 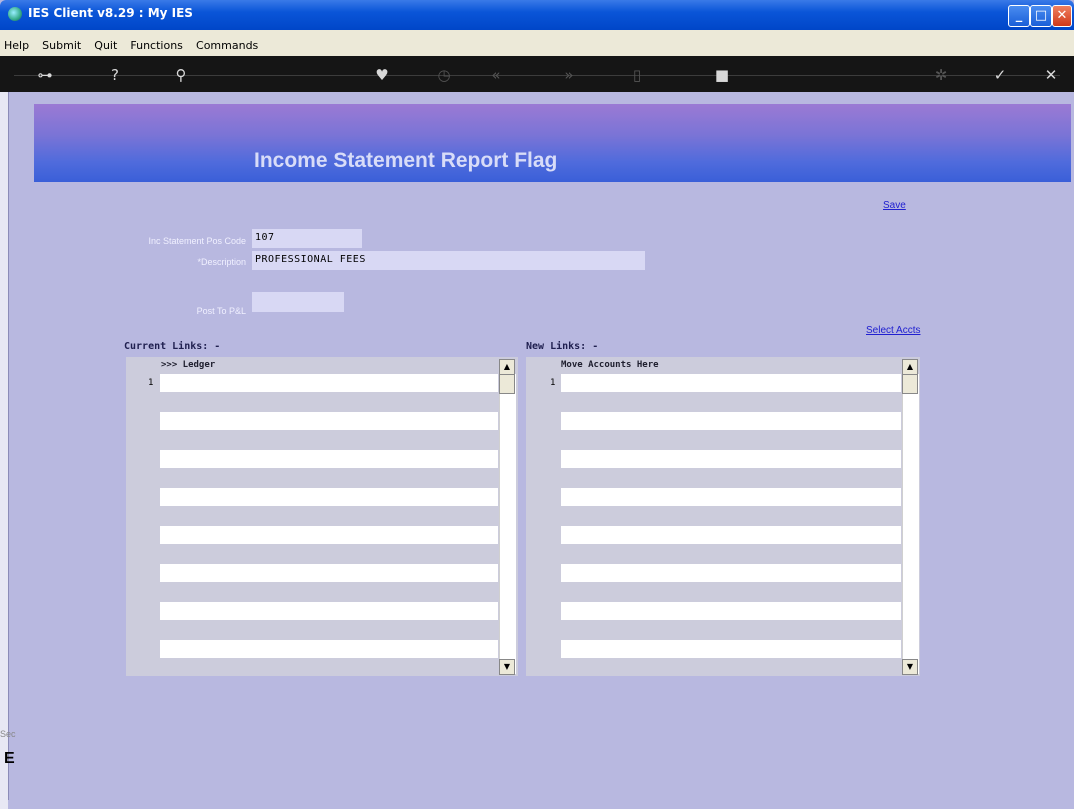 I want to click on current-links-column-header: >>> Ledger, so click(x=188, y=365).